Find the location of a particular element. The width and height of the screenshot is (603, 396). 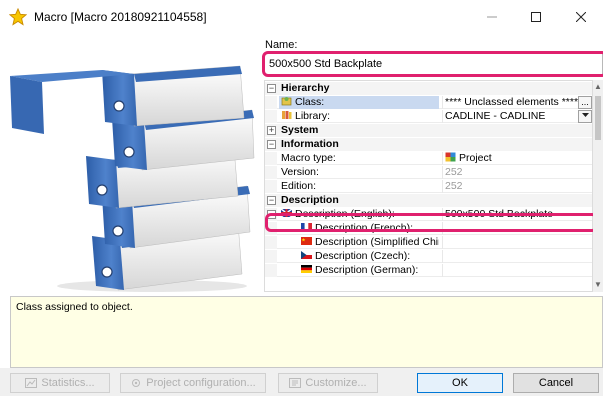

maximize-icon is located at coordinates (536, 17).